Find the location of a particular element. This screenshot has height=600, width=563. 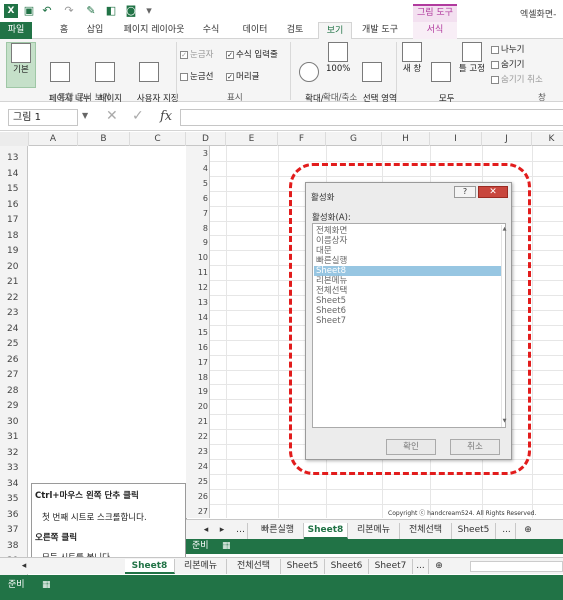

column-header: K is located at coordinates (547, 139).